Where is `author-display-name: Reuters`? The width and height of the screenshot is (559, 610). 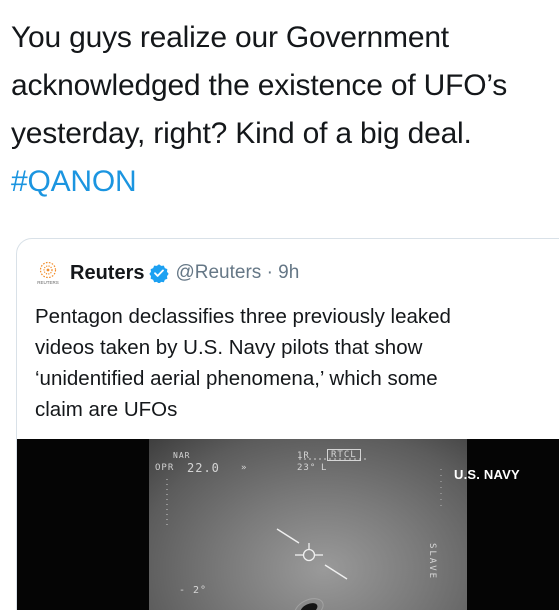 author-display-name: Reuters is located at coordinates (107, 273).